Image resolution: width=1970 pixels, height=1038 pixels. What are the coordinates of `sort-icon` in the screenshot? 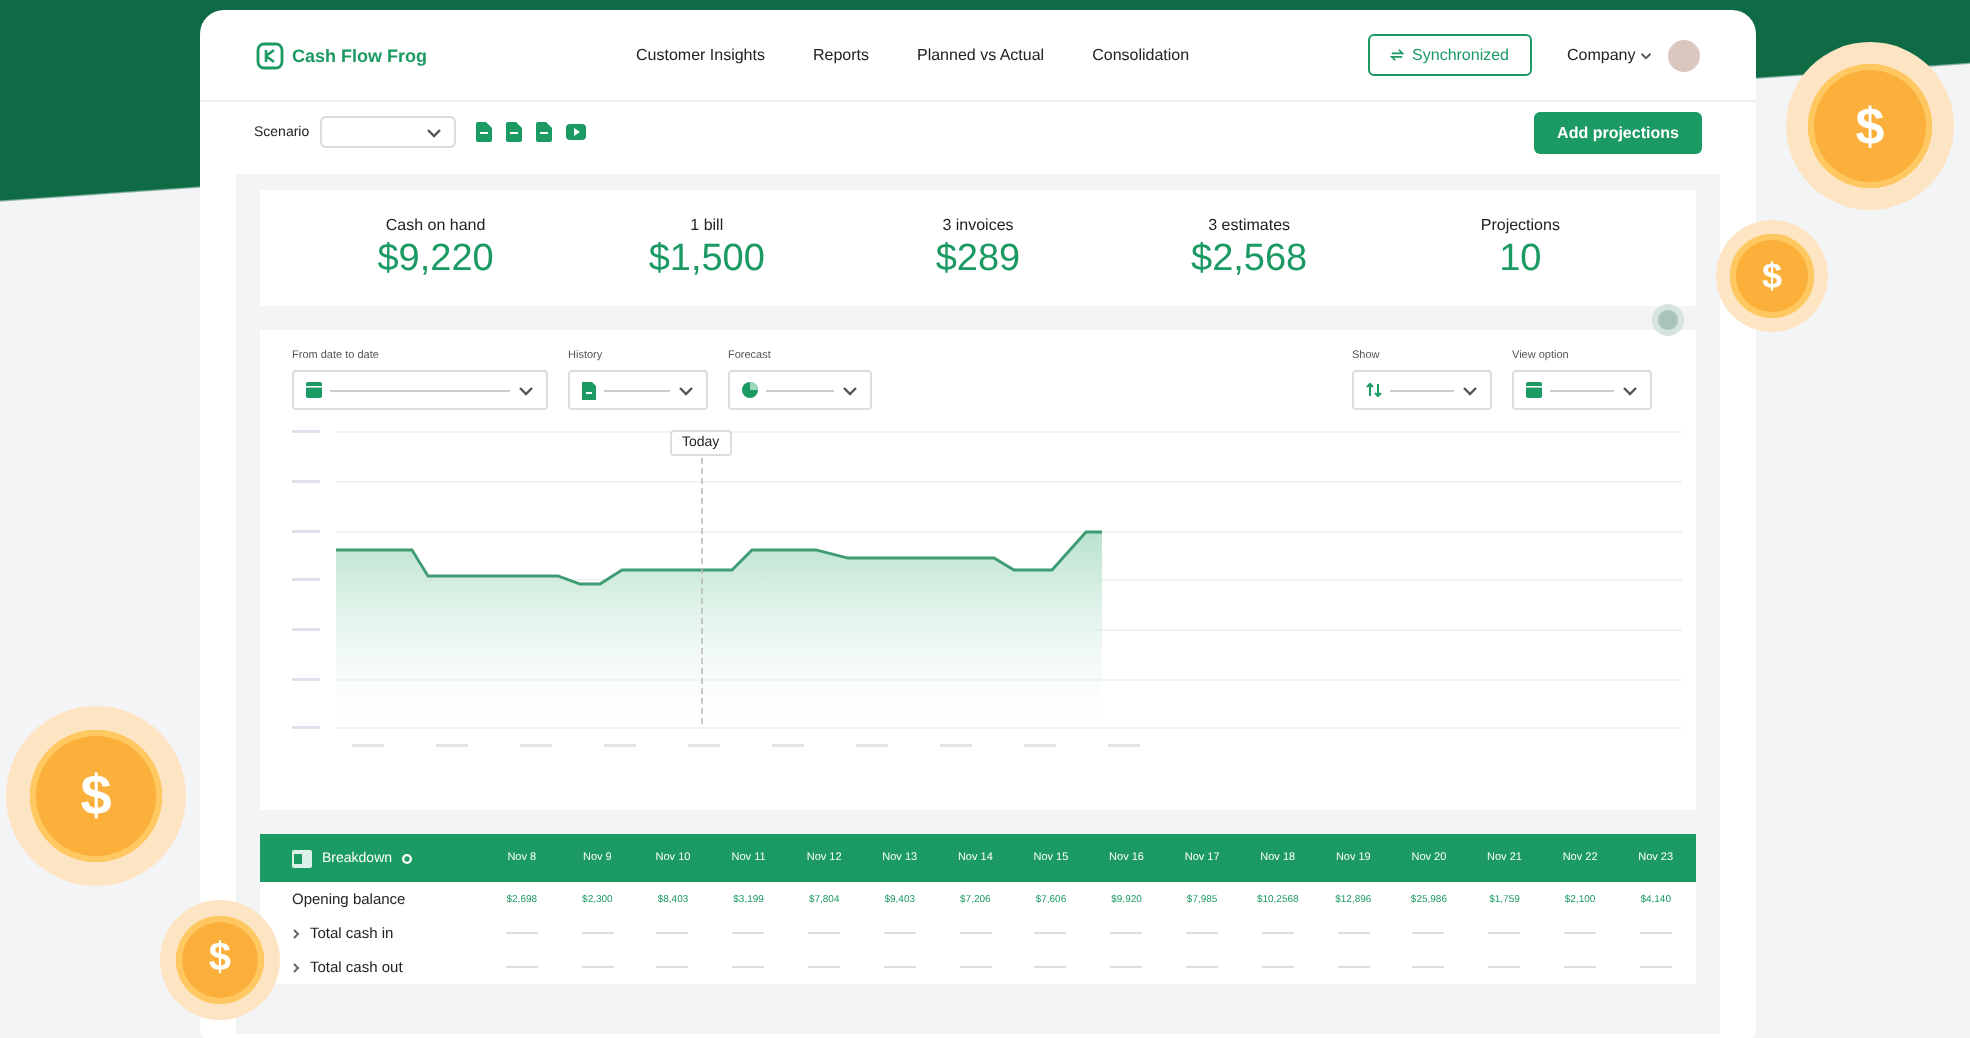 It's located at (1374, 390).